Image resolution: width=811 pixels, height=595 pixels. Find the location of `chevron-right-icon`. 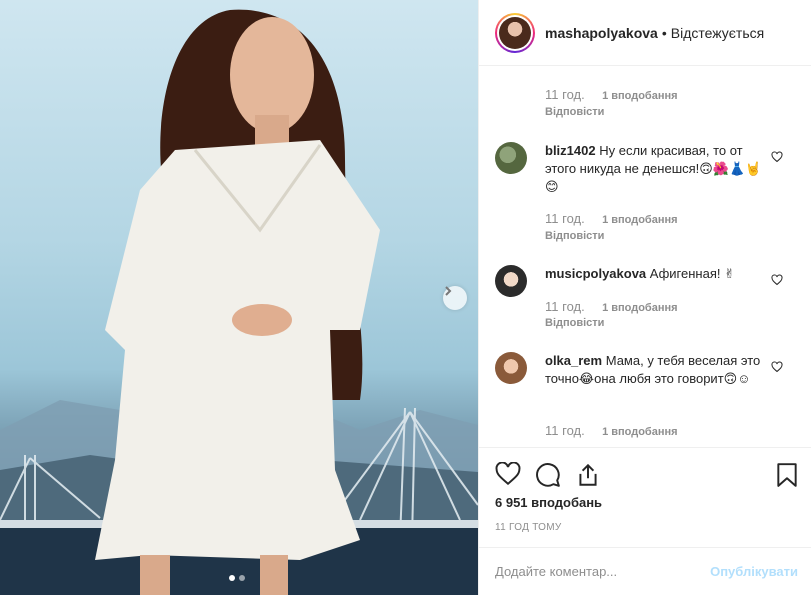

chevron-right-icon is located at coordinates (448, 291).